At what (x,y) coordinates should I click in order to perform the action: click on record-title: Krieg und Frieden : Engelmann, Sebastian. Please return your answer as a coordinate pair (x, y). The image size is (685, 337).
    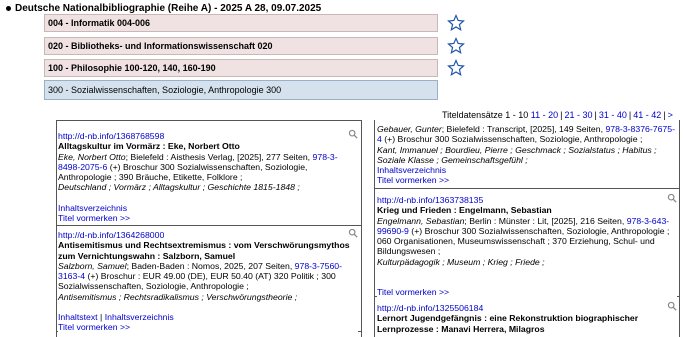
    Looking at the image, I should click on (464, 210).